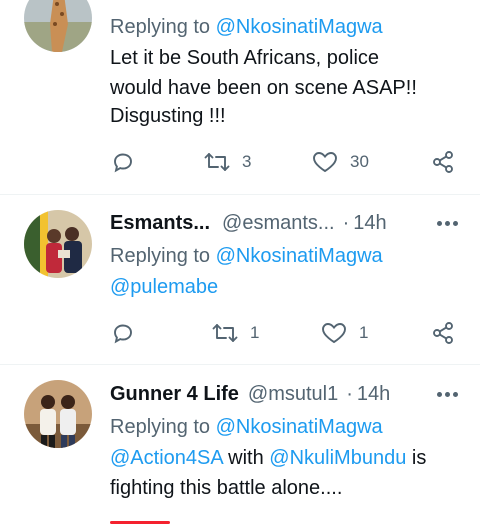  What do you see at coordinates (340, 162) in the screenshot?
I see `like-button: 30` at bounding box center [340, 162].